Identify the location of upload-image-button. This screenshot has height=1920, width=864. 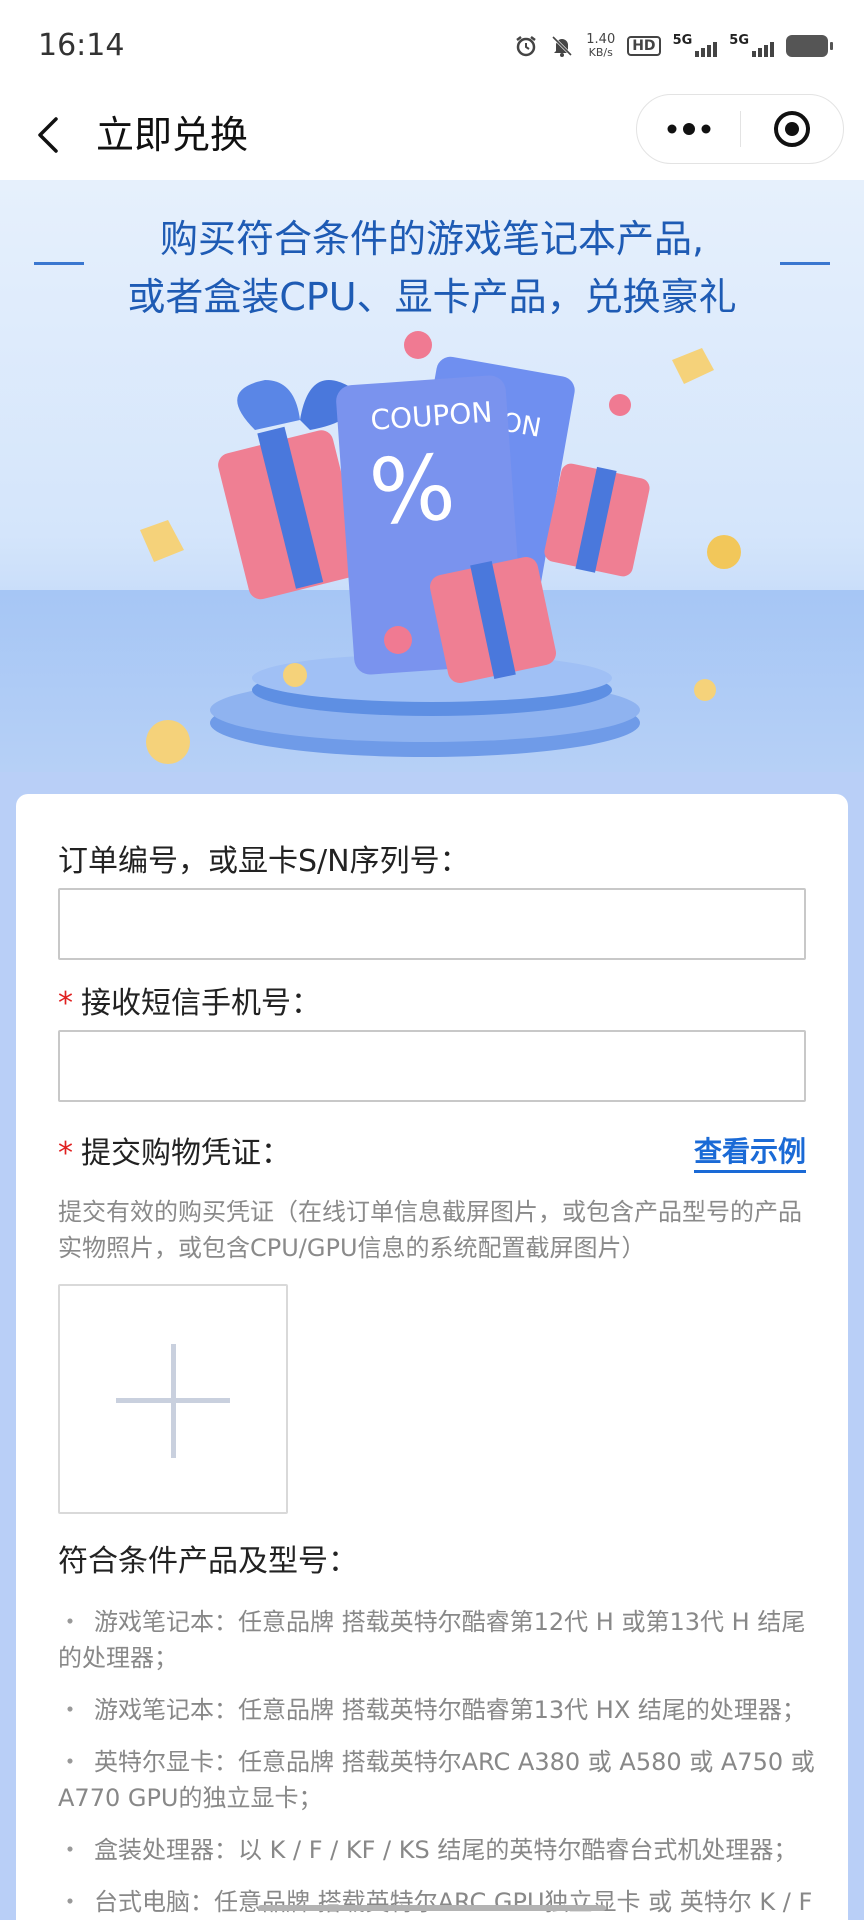
(173, 1399).